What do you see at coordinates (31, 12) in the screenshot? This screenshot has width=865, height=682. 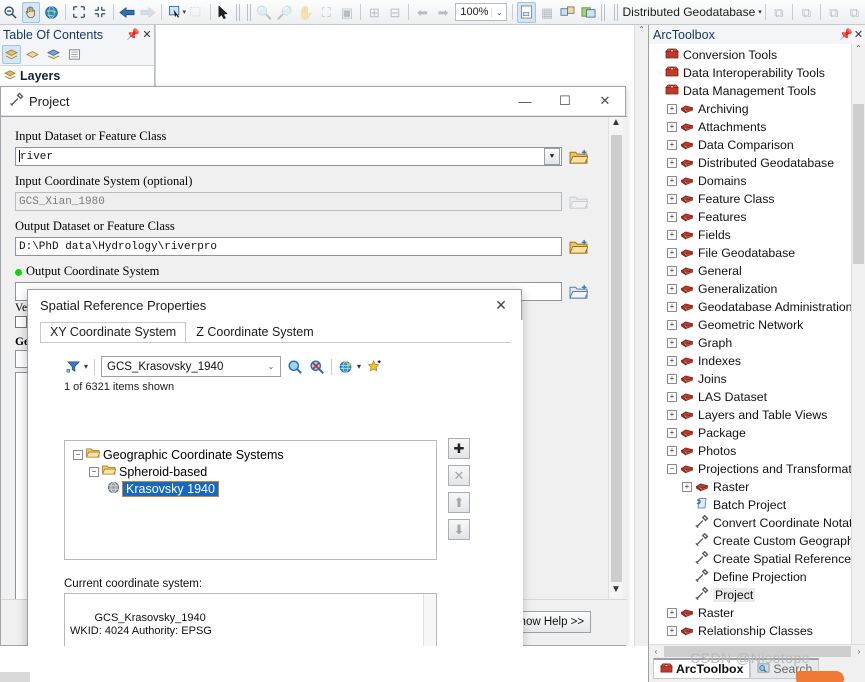 I see `pan-hand-icon` at bounding box center [31, 12].